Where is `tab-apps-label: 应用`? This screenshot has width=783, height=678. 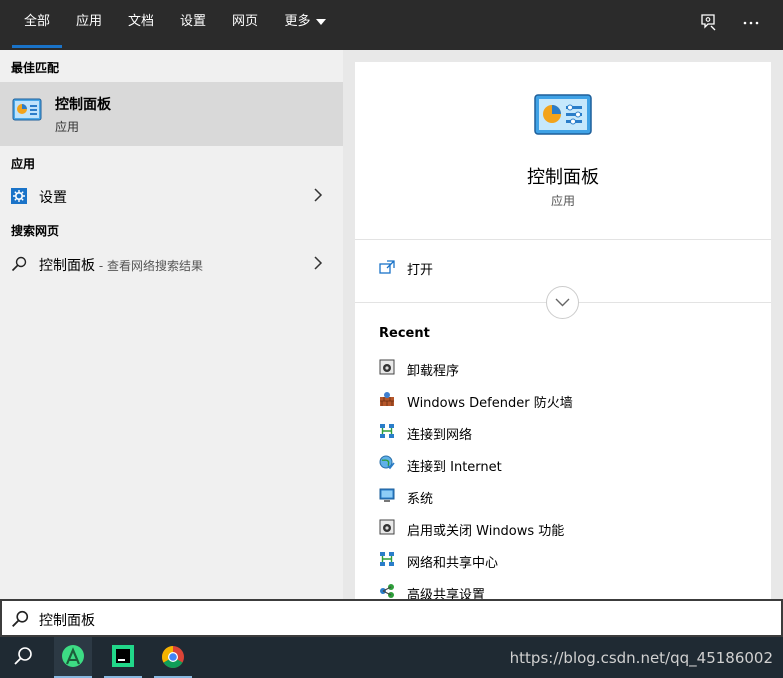
tab-apps-label: 应用 is located at coordinates (88, 21).